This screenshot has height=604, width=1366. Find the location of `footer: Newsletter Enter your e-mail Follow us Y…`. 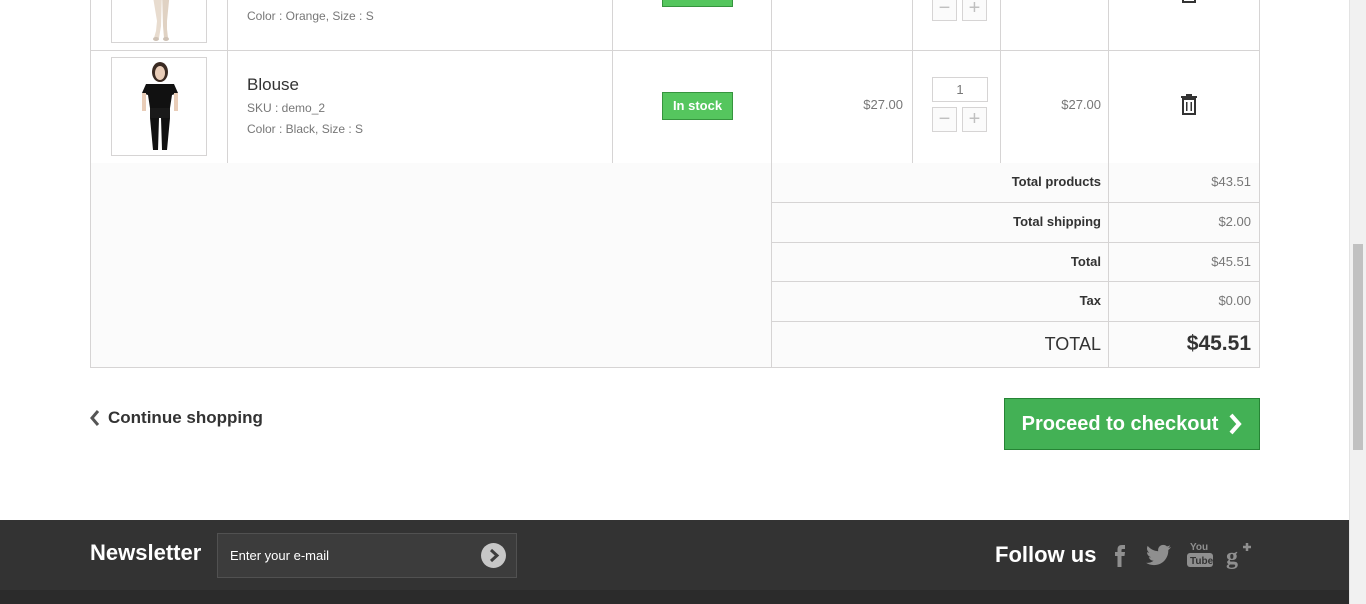

footer: Newsletter Enter your e-mail Follow us Y… is located at coordinates (674, 562).